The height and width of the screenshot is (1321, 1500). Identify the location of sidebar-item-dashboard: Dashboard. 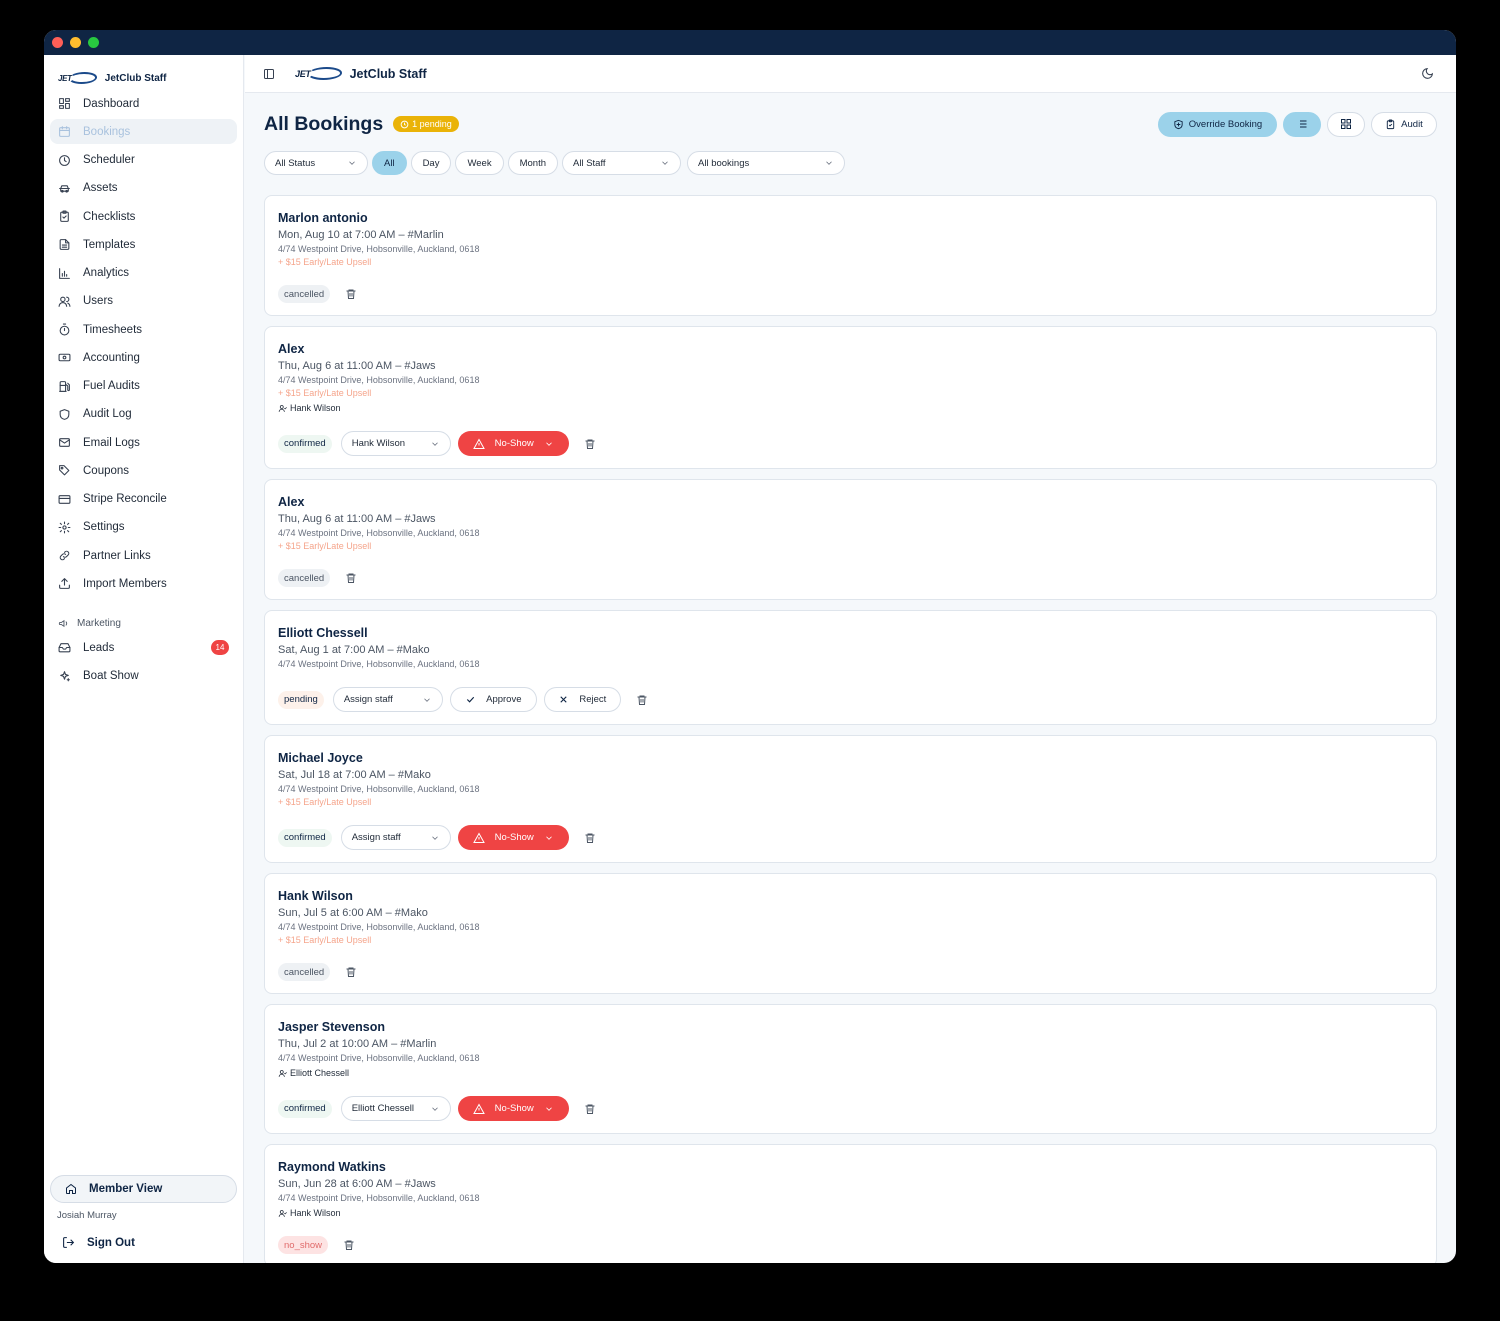
(143, 103).